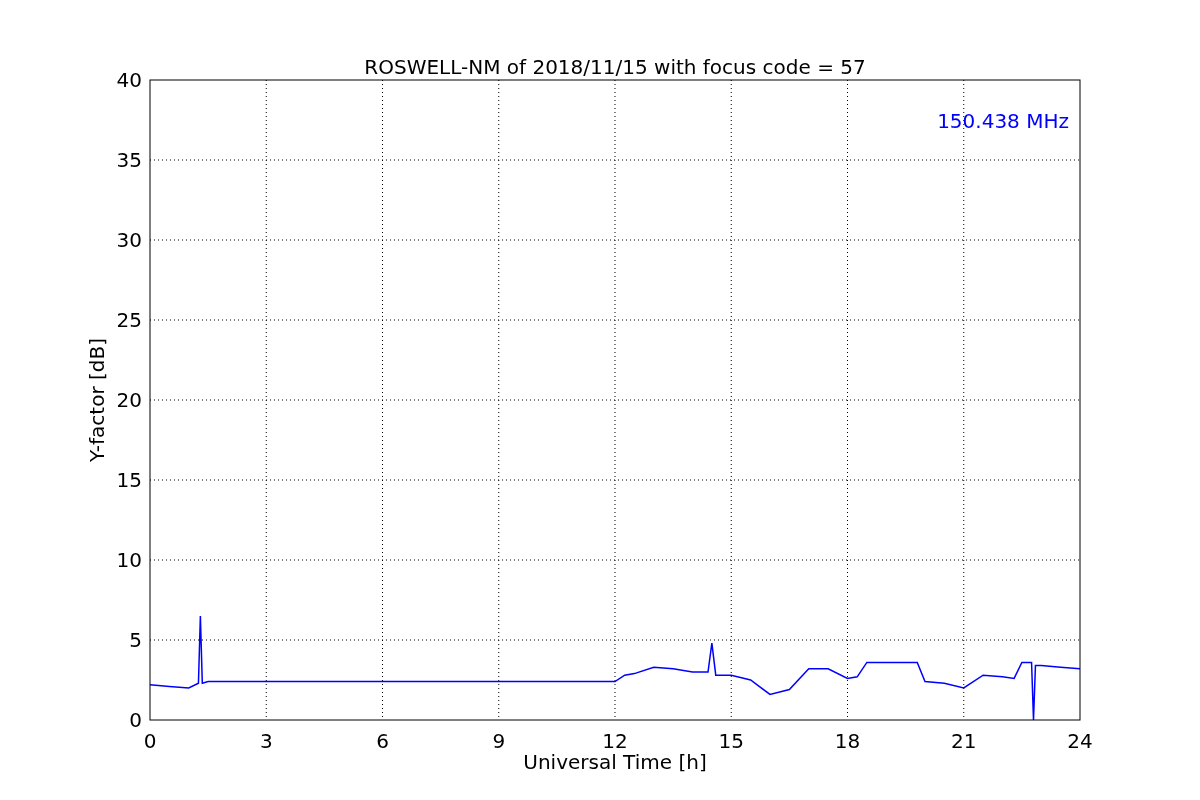  I want to click on tick-label: 25, so click(129, 320).